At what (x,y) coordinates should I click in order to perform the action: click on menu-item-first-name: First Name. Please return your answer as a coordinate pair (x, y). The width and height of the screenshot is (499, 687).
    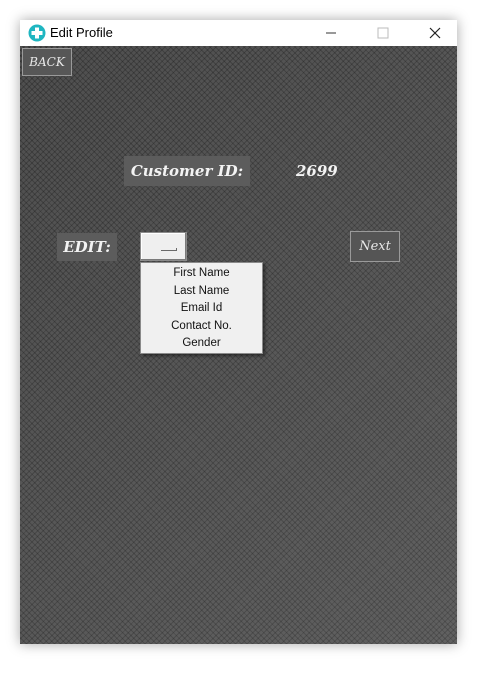
    Looking at the image, I should click on (201, 274).